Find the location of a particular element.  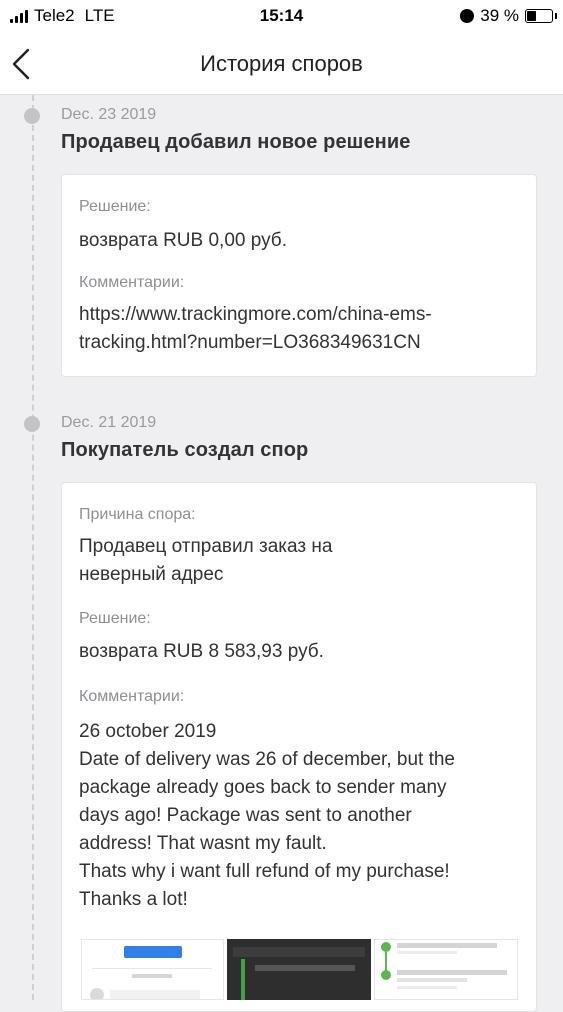

decision-value: возврата RUB 8 583,93 руб. is located at coordinates (201, 651).